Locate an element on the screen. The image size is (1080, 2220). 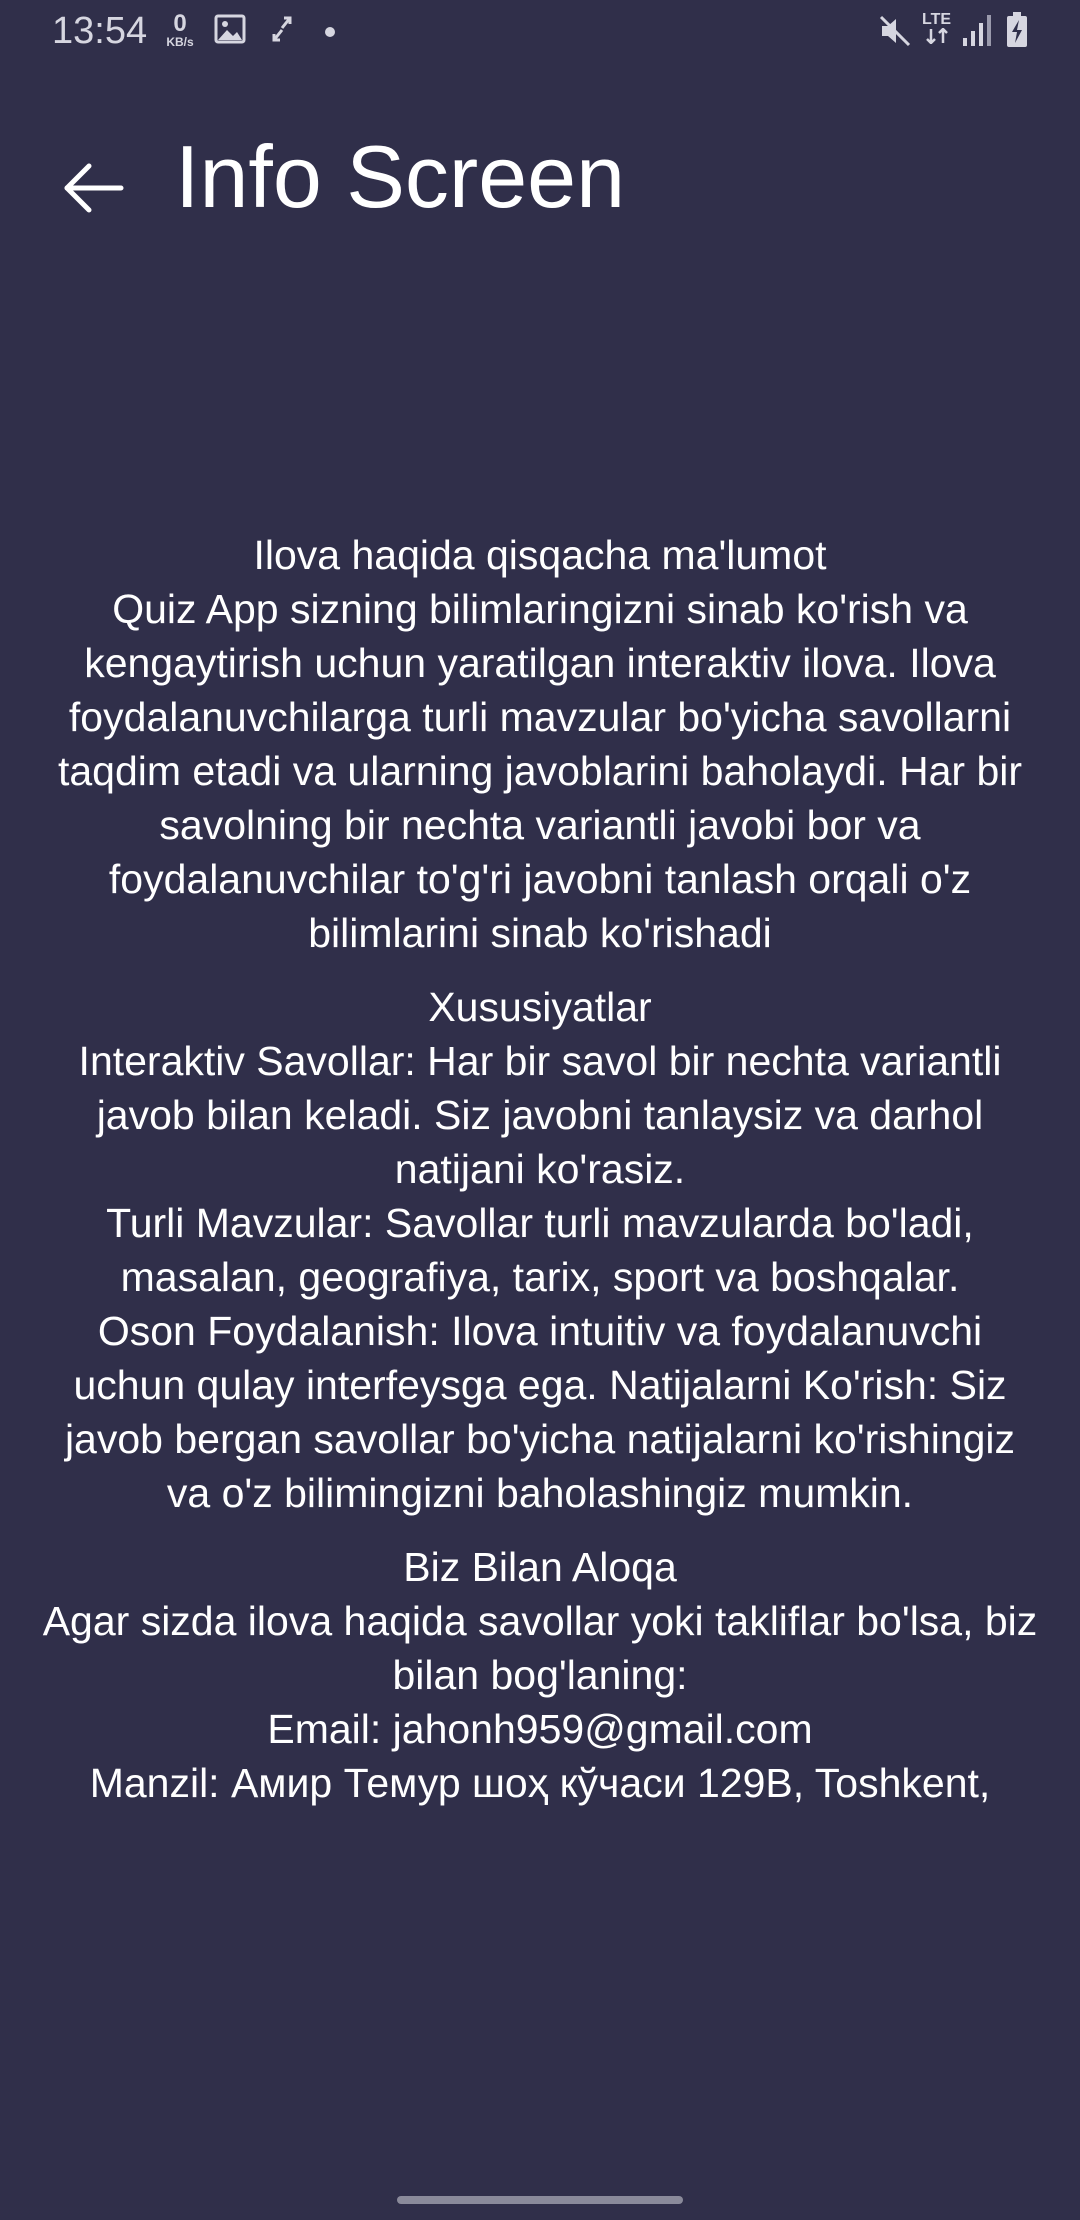
network-type-label: LTE is located at coordinates (937, 19).